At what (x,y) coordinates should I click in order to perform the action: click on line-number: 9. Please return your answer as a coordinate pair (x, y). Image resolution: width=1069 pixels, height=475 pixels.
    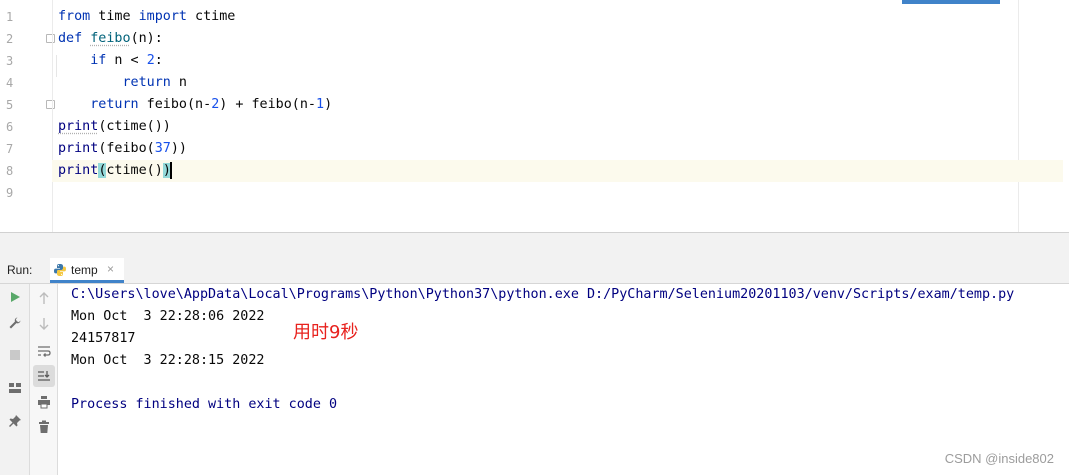
    Looking at the image, I should click on (10, 193).